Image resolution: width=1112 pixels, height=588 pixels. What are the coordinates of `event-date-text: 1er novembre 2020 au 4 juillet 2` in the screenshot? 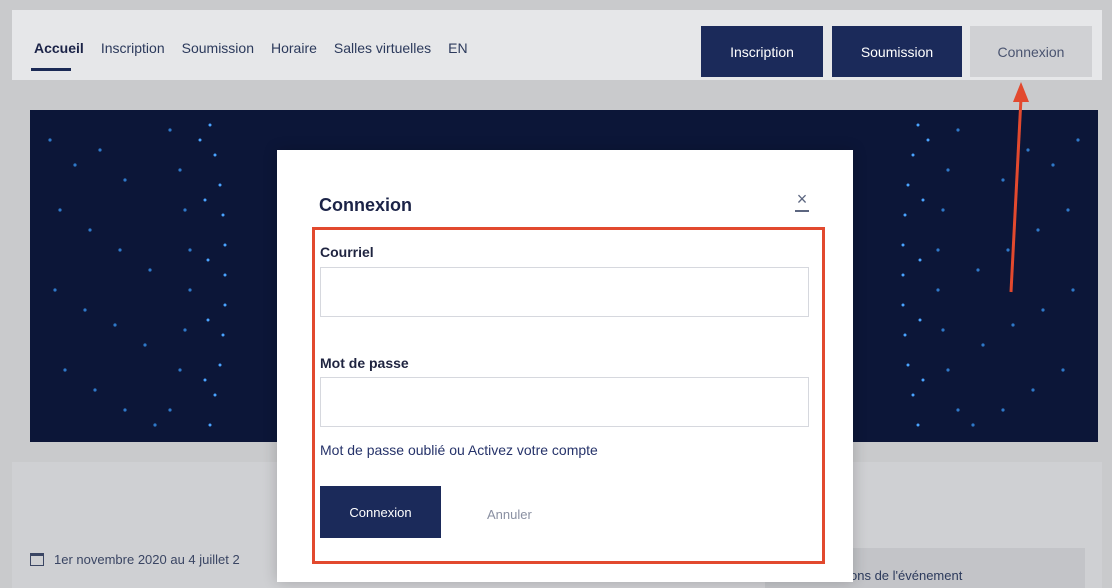 It's located at (147, 559).